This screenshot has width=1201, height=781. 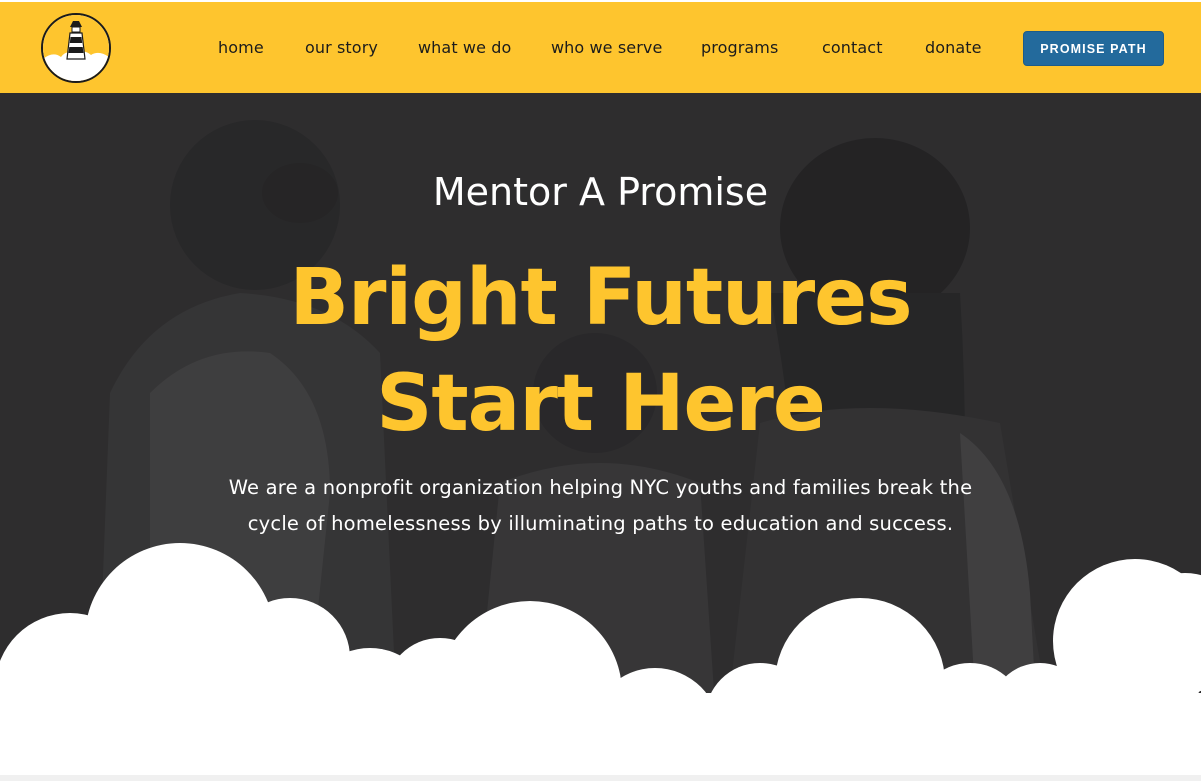 What do you see at coordinates (953, 47) in the screenshot?
I see `nav-donate: donate` at bounding box center [953, 47].